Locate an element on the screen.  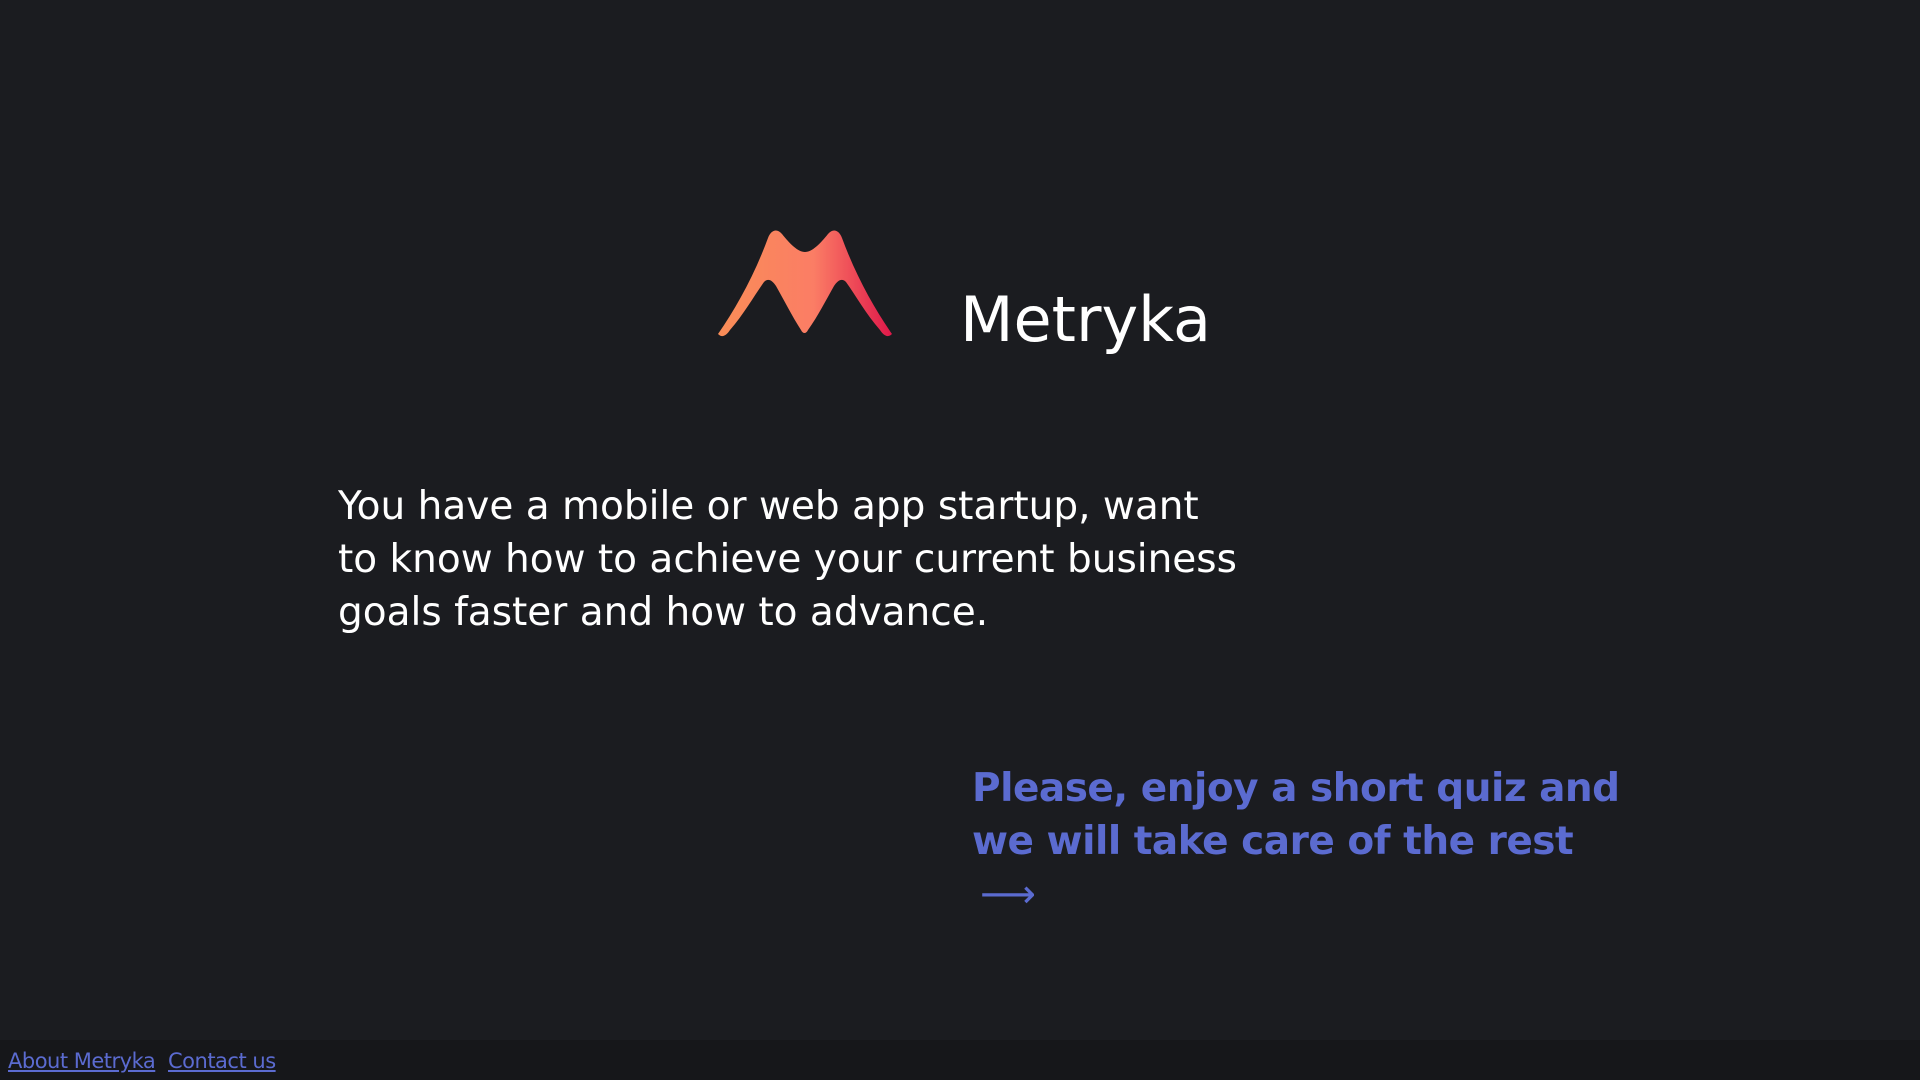
brand-header: Metryka is located at coordinates (963, 289).